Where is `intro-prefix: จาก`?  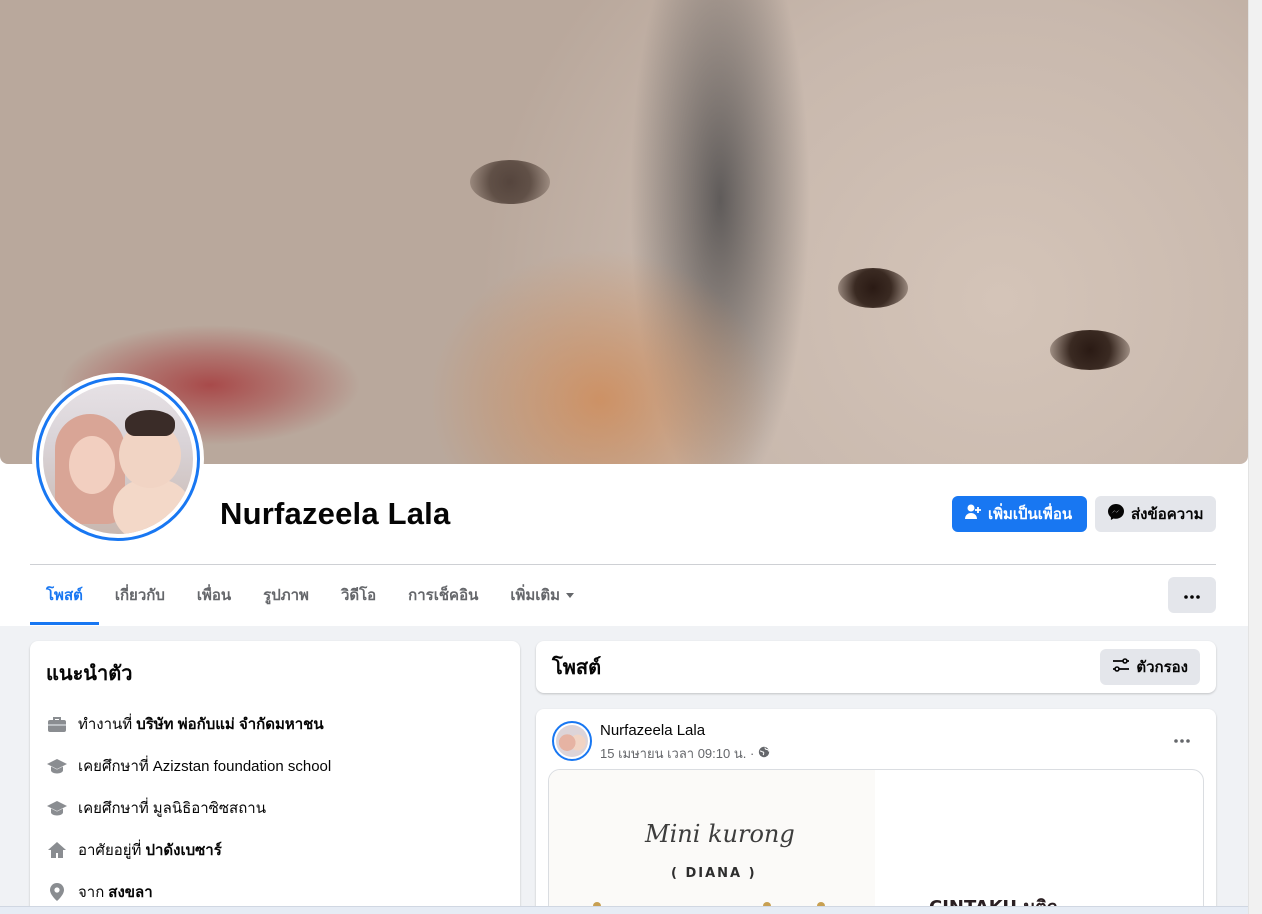
intro-prefix: จาก is located at coordinates (91, 892).